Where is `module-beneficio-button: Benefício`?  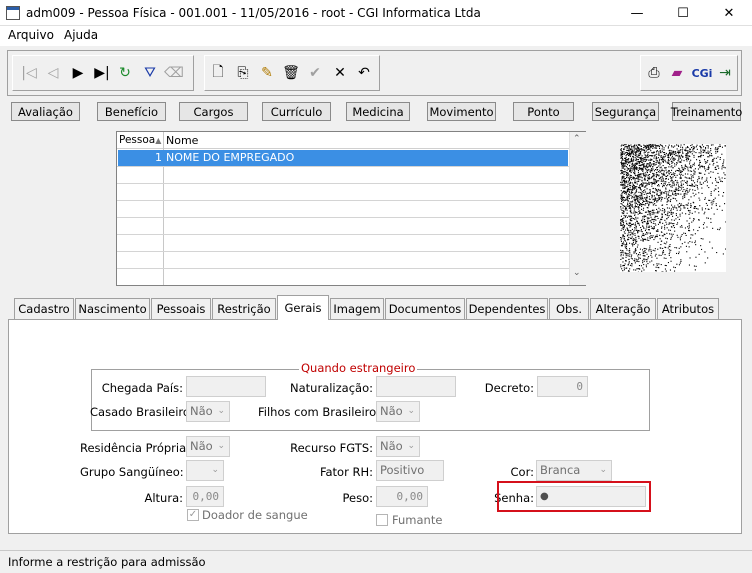 module-beneficio-button: Benefício is located at coordinates (131, 111).